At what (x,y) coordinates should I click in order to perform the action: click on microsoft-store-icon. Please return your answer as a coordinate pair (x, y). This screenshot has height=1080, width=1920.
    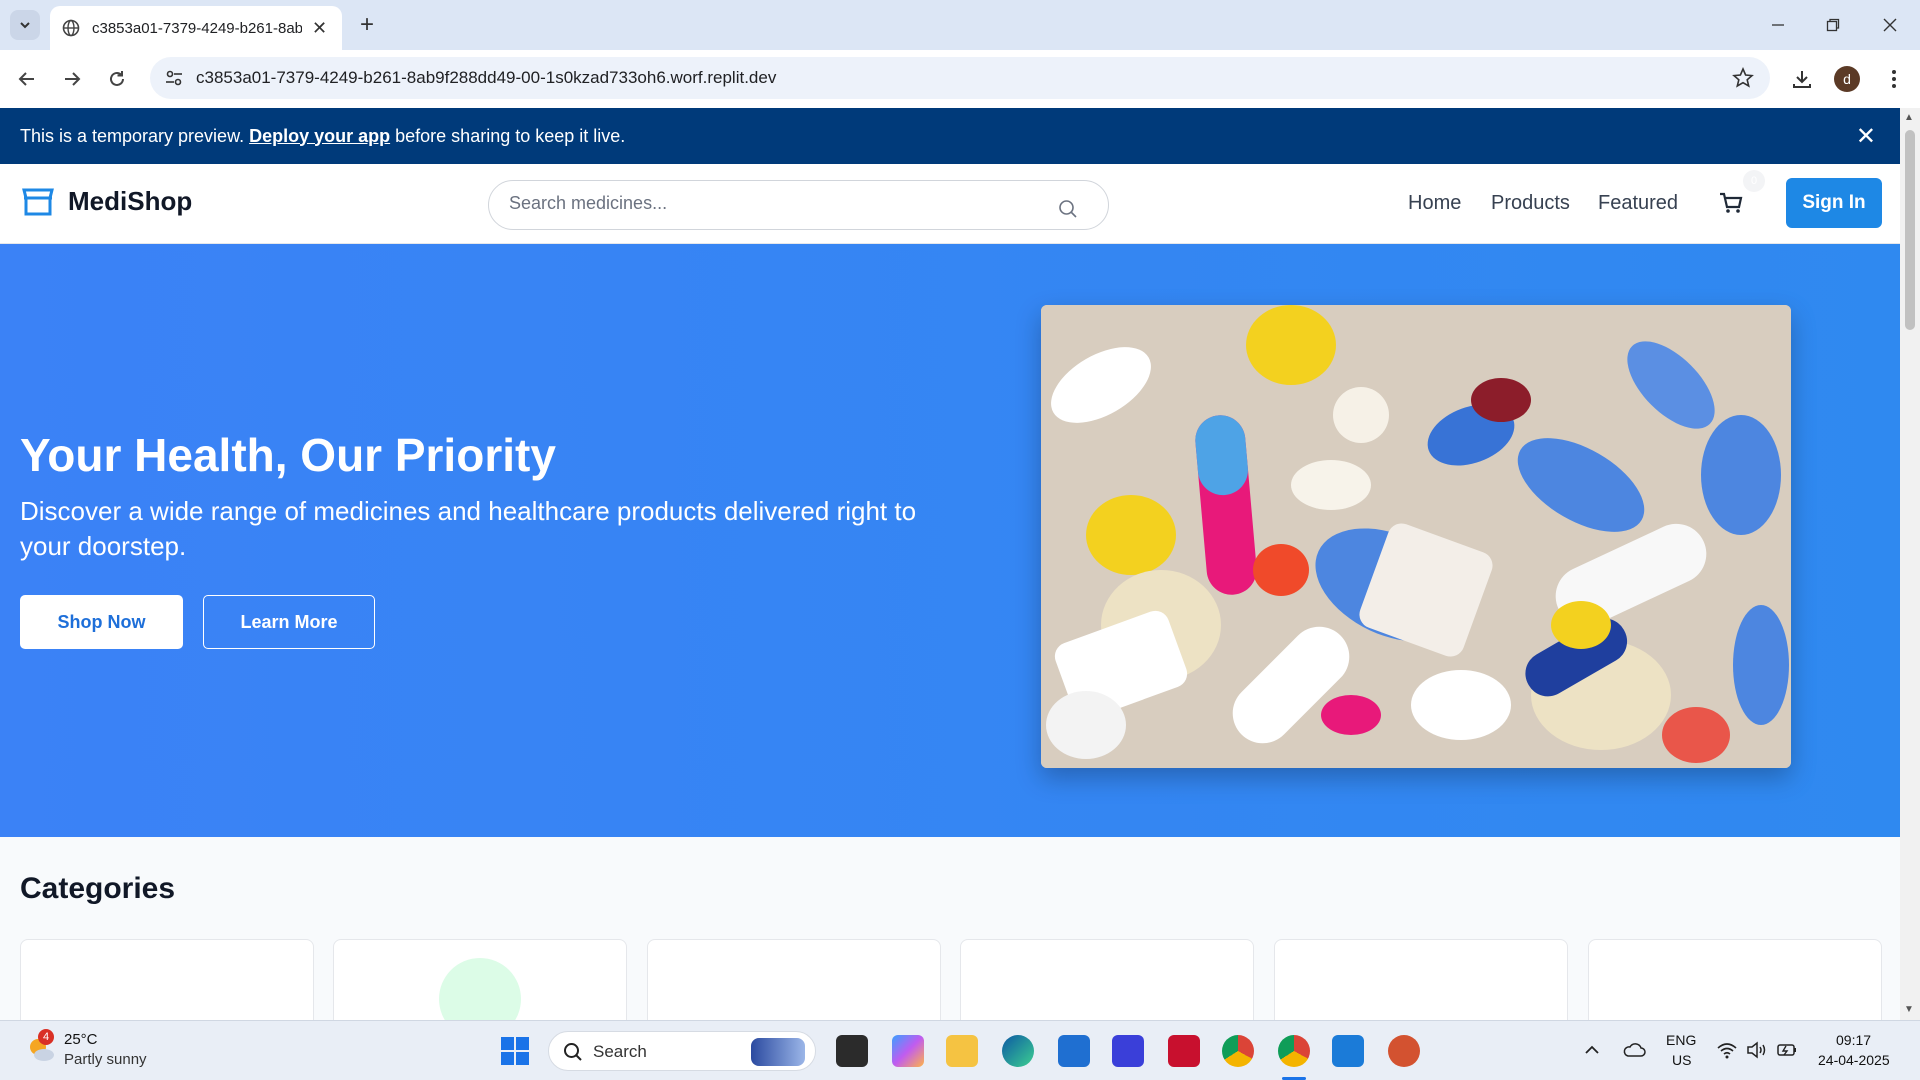
    Looking at the image, I should click on (1074, 1051).